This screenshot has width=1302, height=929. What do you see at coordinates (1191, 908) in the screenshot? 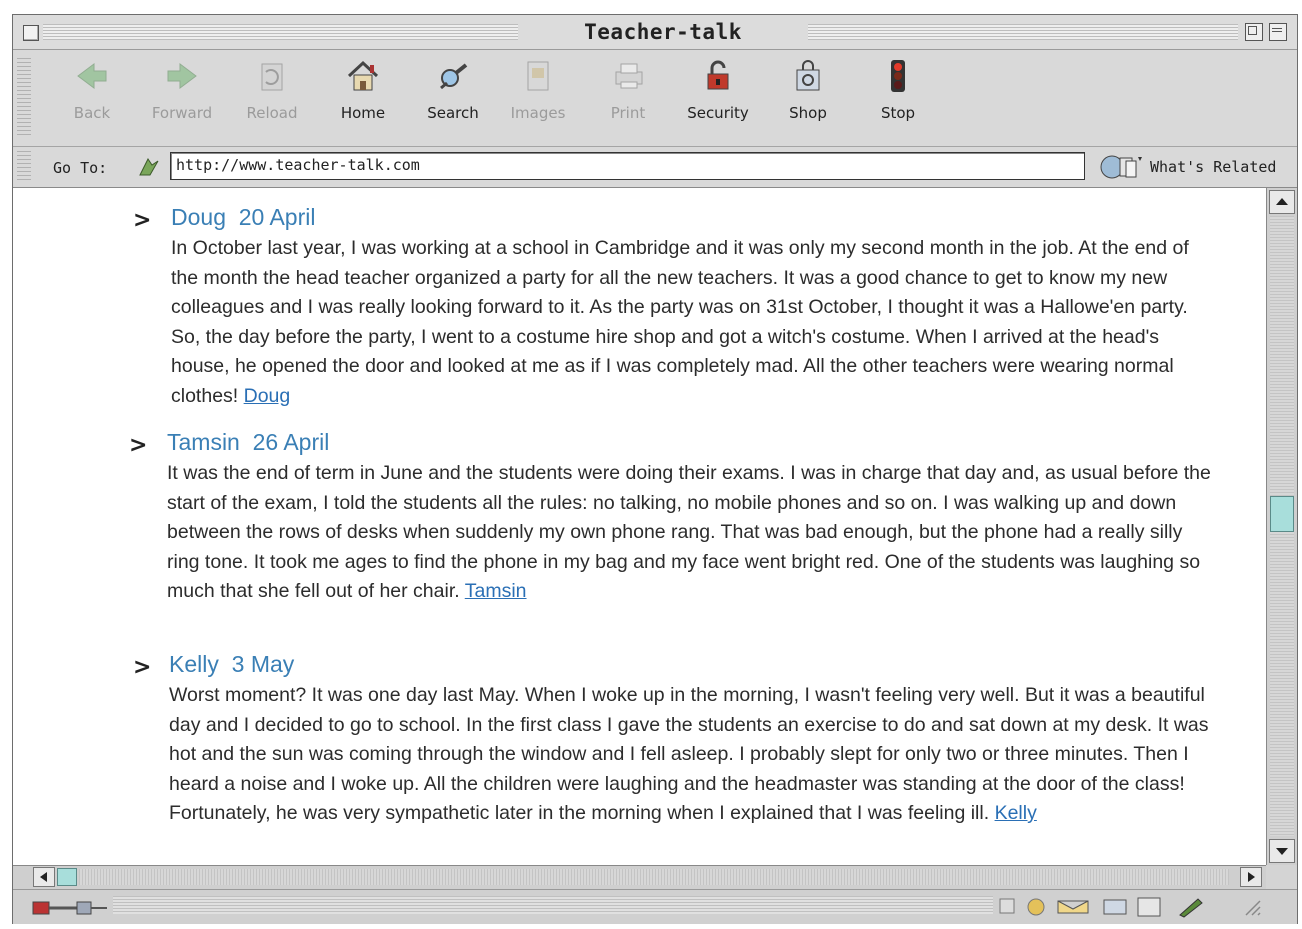
I see `status-composer-icon` at bounding box center [1191, 908].